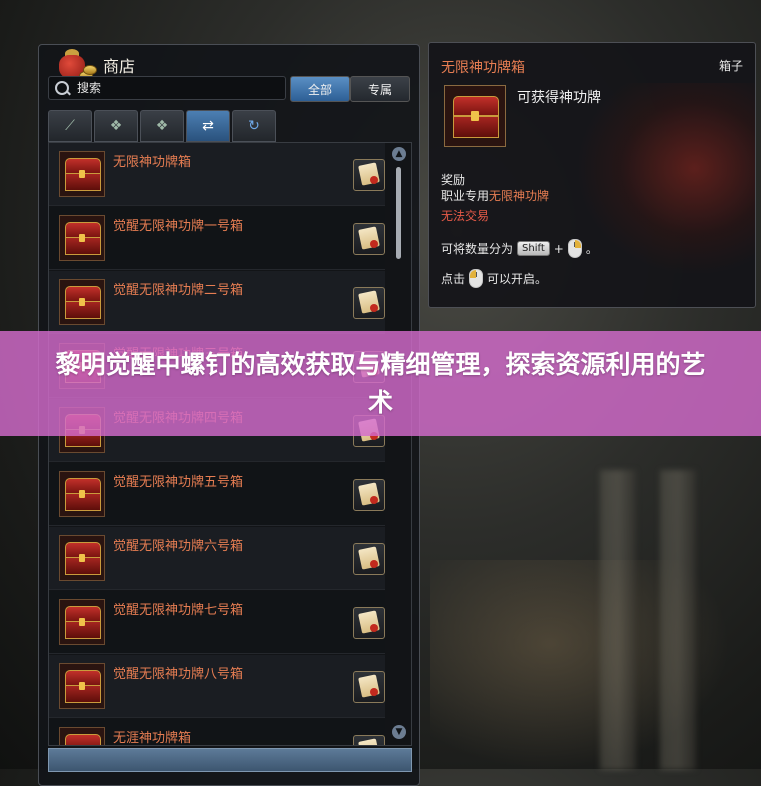 Image resolution: width=761 pixels, height=786 pixels. I want to click on search-input, so click(177, 88).